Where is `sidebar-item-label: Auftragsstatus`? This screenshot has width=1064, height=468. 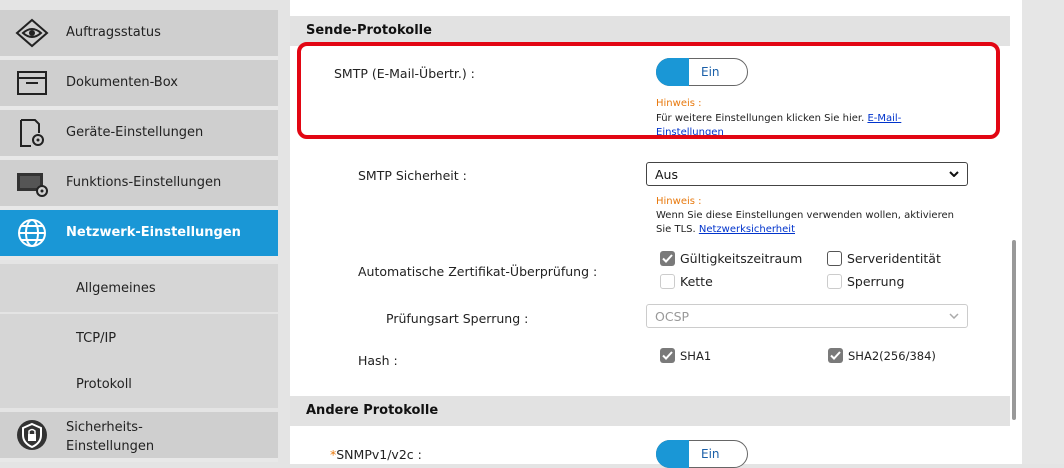
sidebar-item-label: Auftragsstatus is located at coordinates (113, 32).